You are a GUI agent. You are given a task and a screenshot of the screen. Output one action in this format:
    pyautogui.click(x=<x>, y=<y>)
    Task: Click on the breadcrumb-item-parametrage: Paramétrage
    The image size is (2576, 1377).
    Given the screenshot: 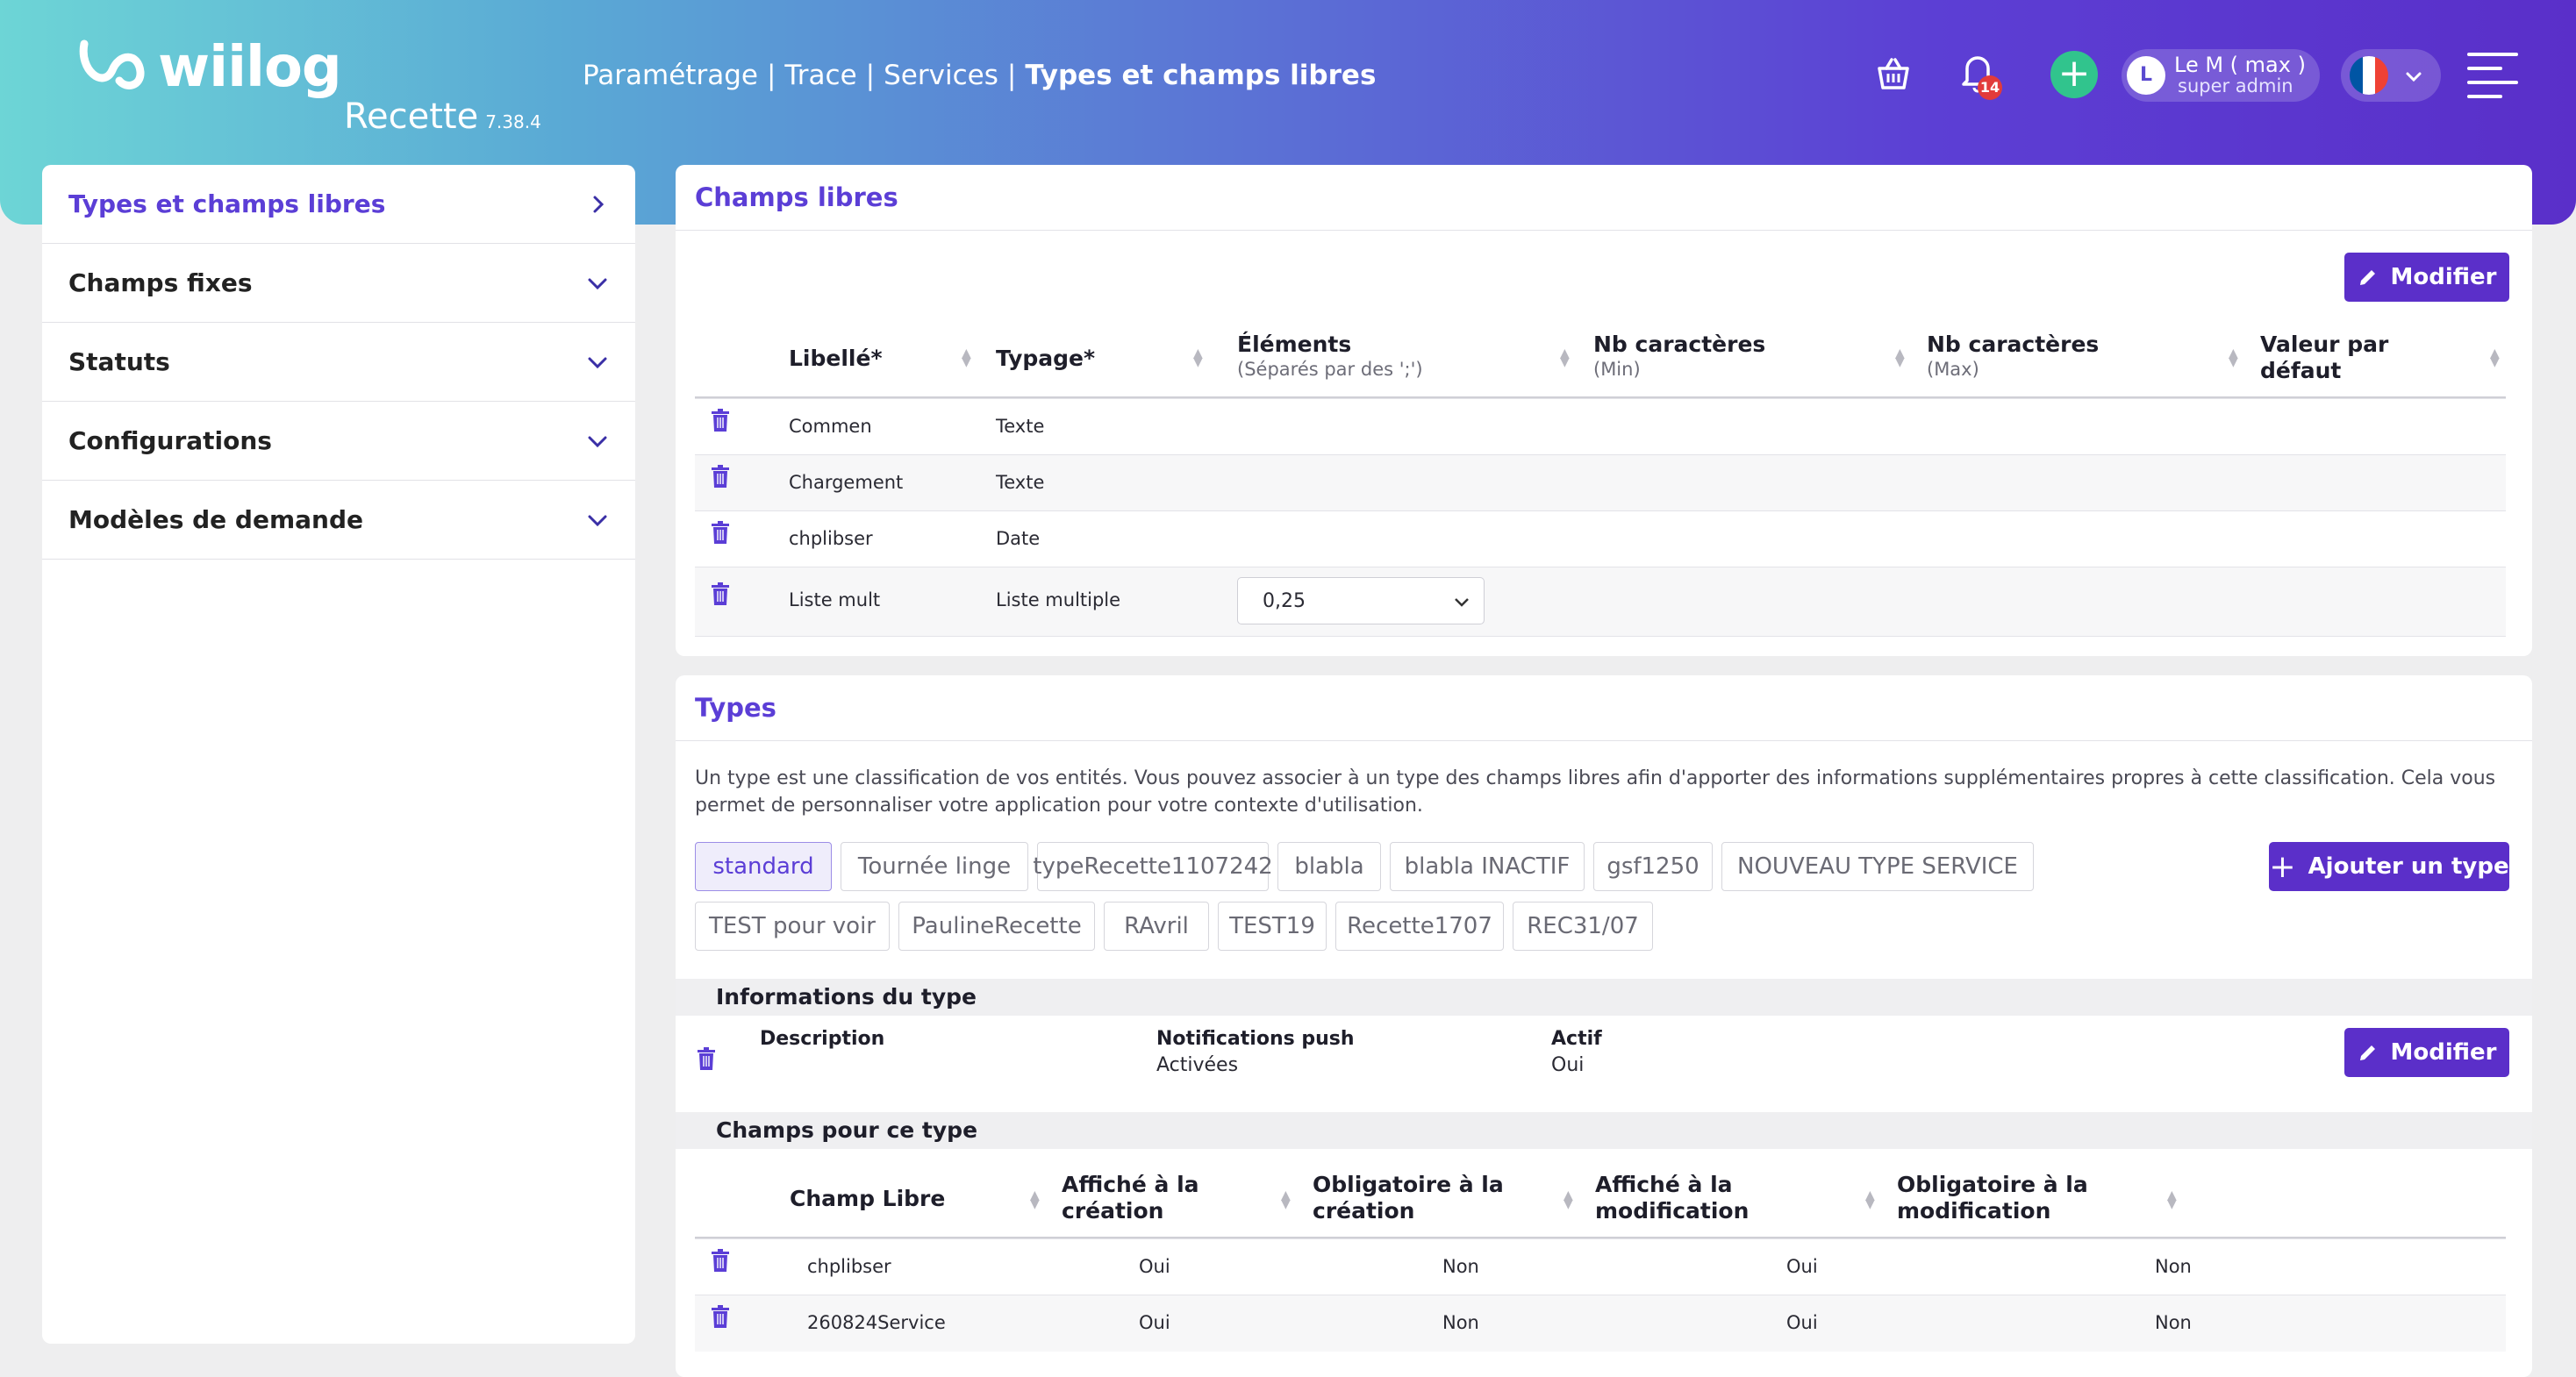 What is the action you would take?
    pyautogui.click(x=670, y=75)
    